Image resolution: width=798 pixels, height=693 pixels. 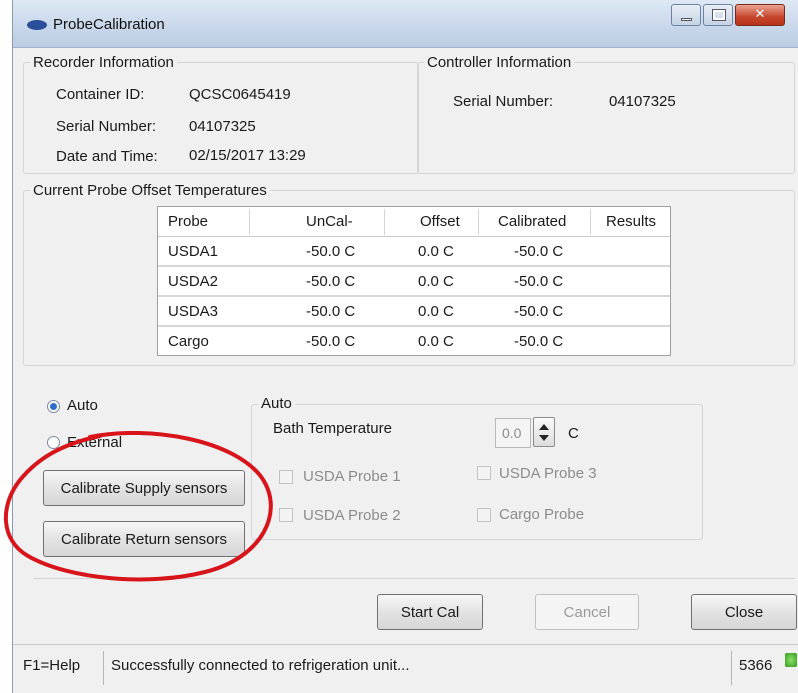 I want to click on close-button: Close, so click(x=744, y=612).